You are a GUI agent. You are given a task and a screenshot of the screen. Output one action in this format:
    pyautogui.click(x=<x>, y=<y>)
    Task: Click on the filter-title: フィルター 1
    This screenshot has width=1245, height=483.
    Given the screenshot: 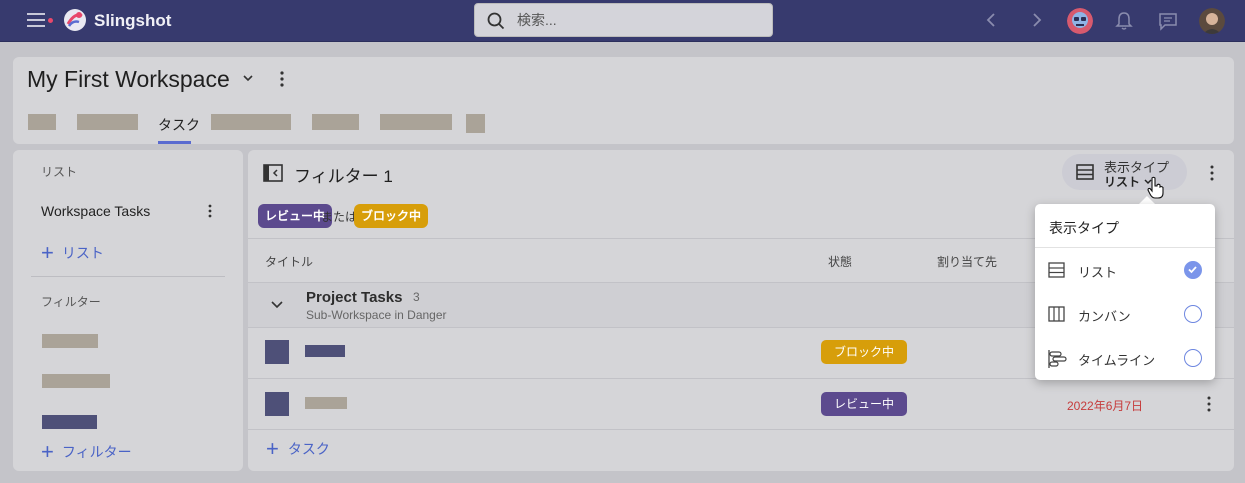 What is the action you would take?
    pyautogui.click(x=343, y=176)
    